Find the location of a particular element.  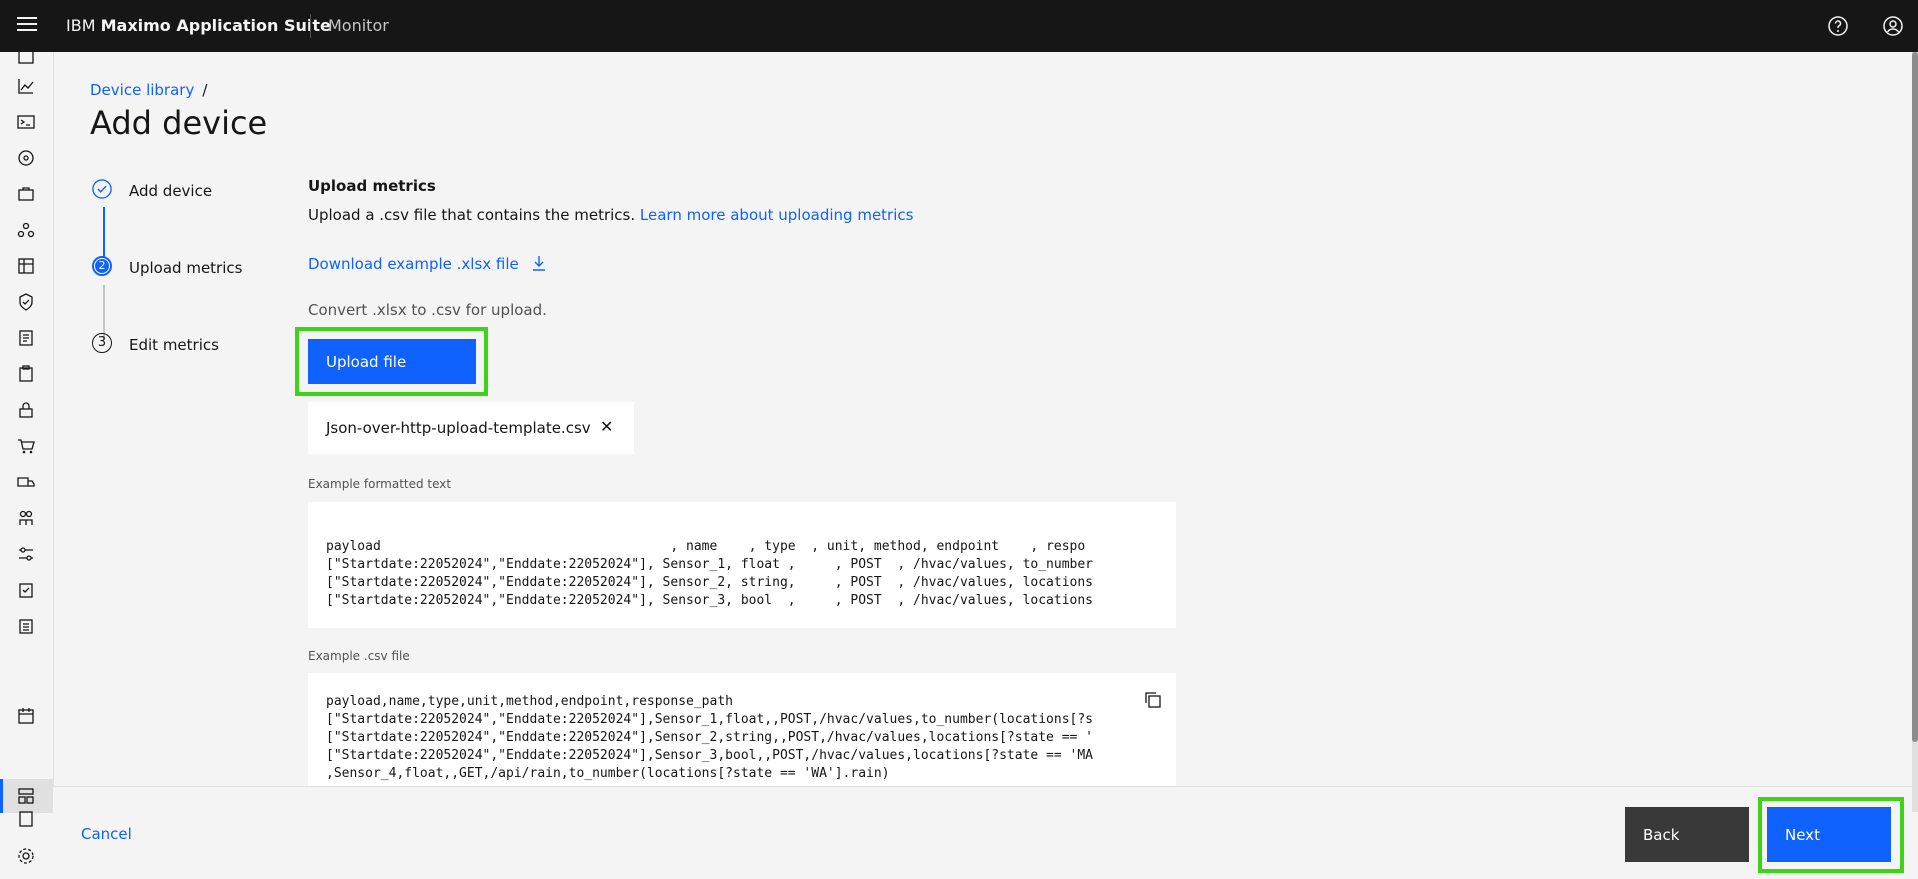

convert-note: Convert .xlsx to .csv for upload. is located at coordinates (427, 310).